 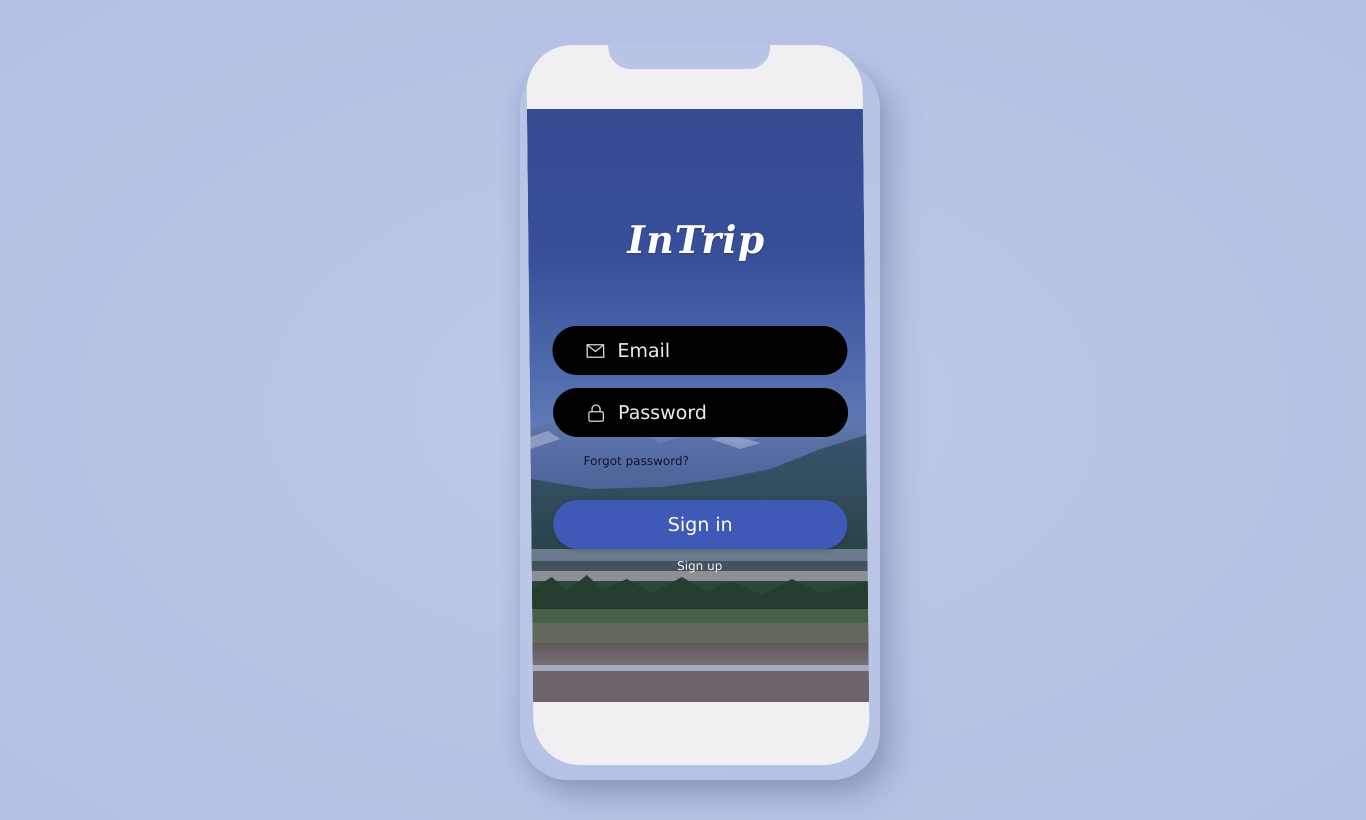 I want to click on forgot-password-link: Forgot password?, so click(x=637, y=461).